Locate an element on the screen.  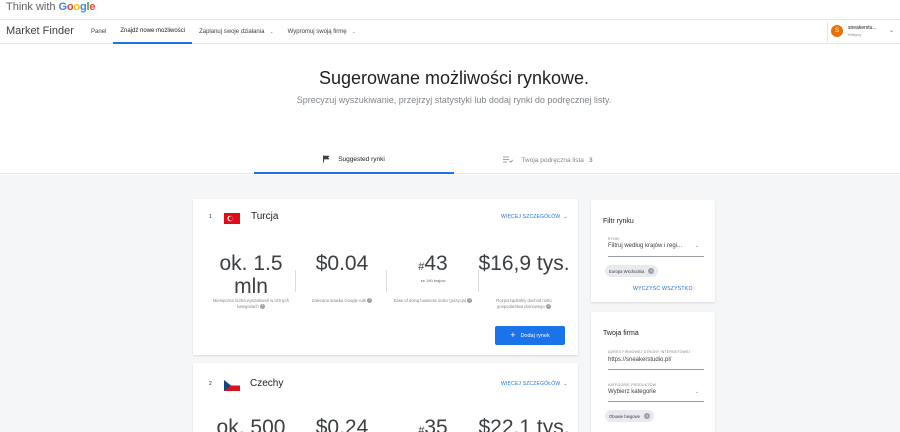
avatar: S is located at coordinates (837, 31).